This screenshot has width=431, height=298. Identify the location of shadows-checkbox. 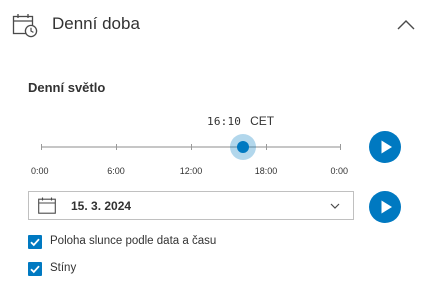
(35, 269).